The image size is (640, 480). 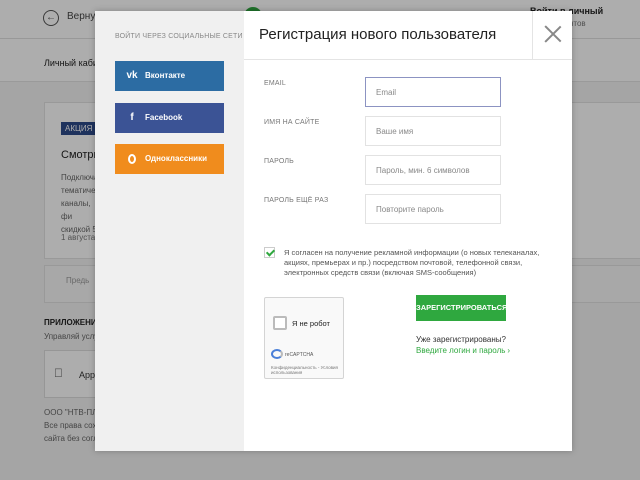 What do you see at coordinates (378, 34) in the screenshot?
I see `modal-title: Регистрация нового пользователя` at bounding box center [378, 34].